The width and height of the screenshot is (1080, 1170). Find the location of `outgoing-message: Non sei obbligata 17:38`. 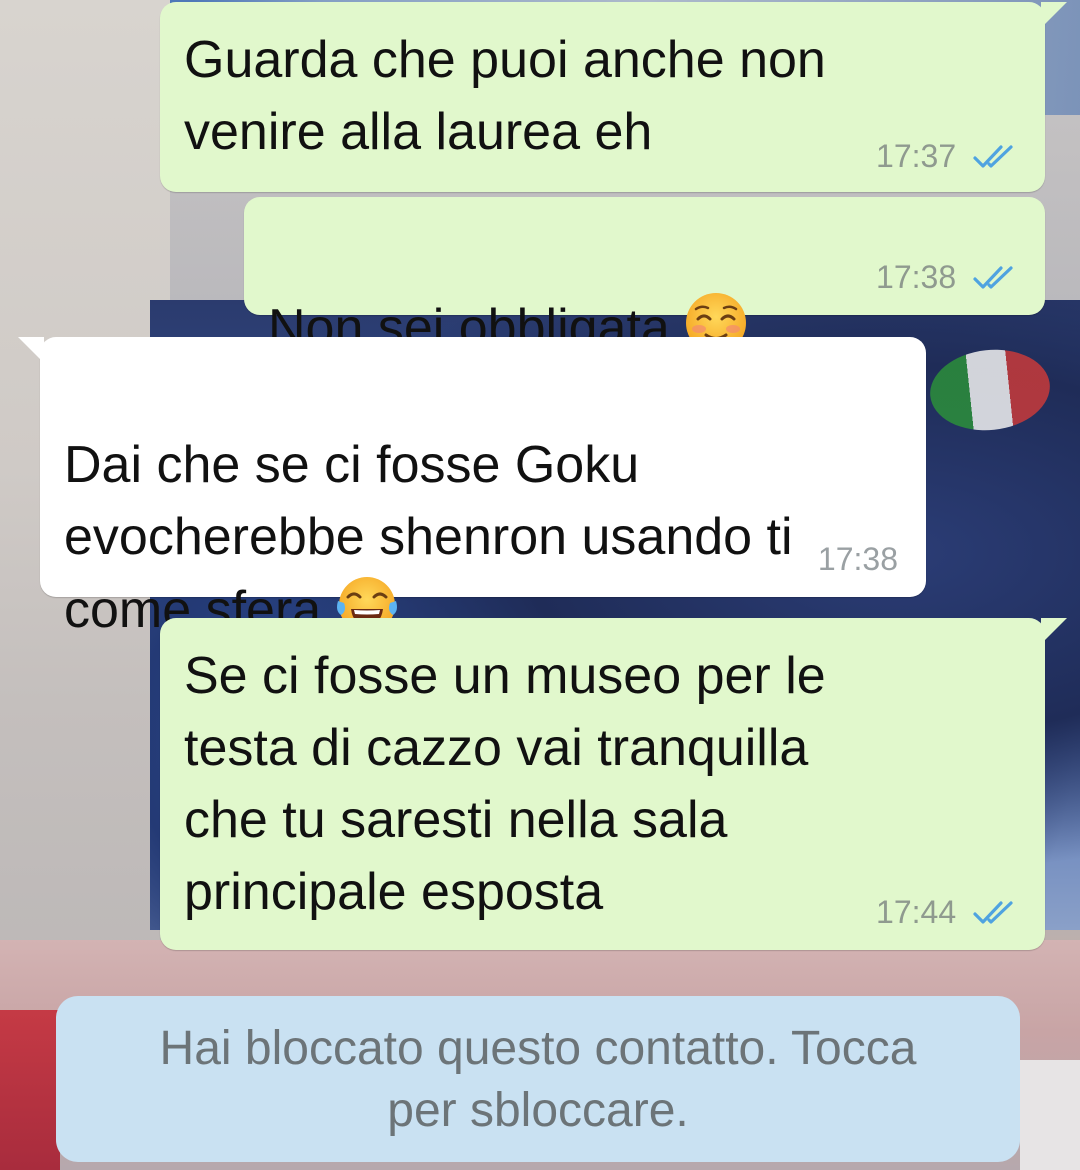

outgoing-message: Non sei obbligata 17:38 is located at coordinates (644, 277).